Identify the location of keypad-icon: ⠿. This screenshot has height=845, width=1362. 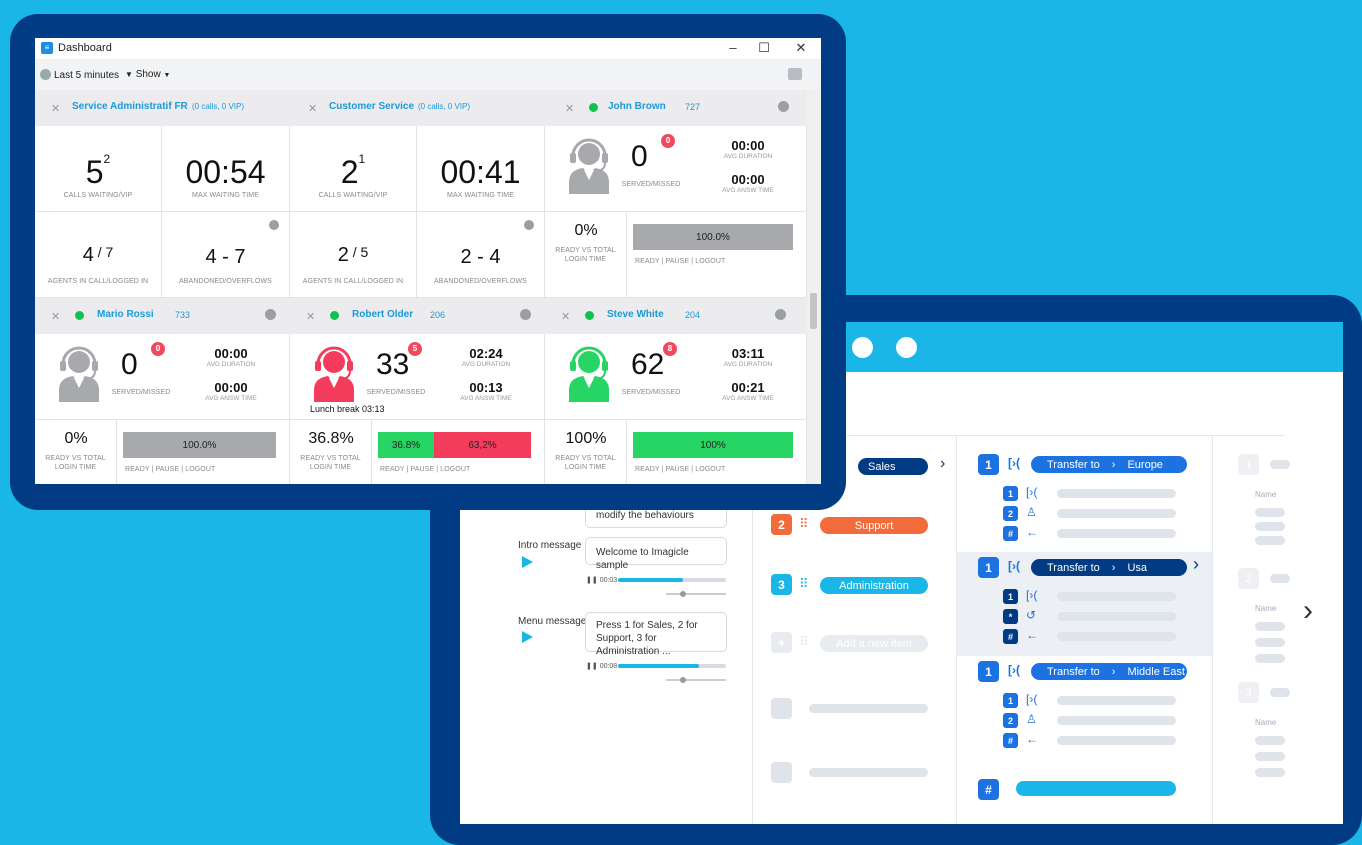
(803, 523).